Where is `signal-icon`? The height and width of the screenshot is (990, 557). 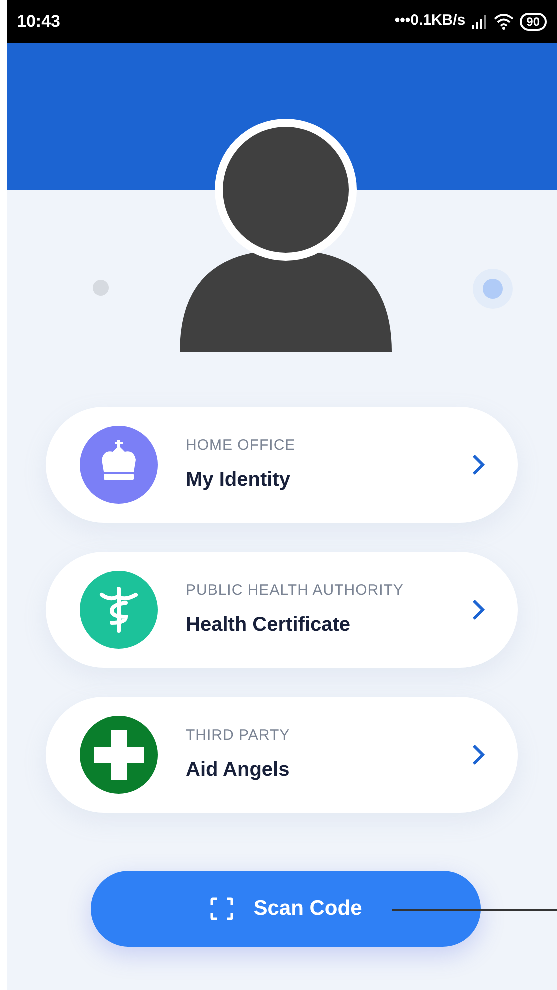 signal-icon is located at coordinates (480, 21).